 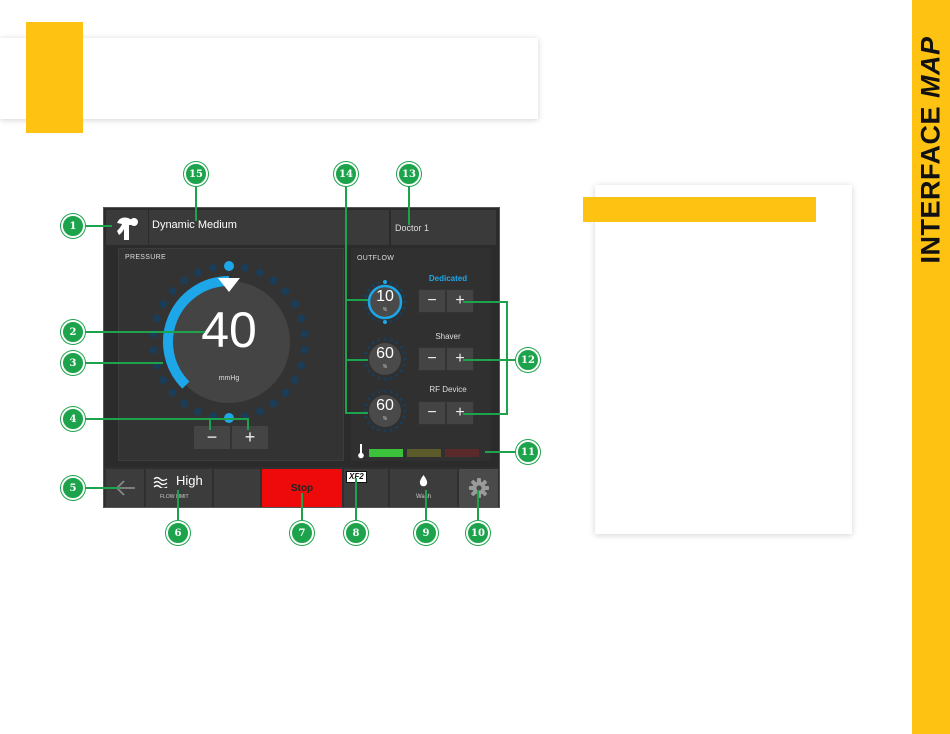 What do you see at coordinates (385, 419) in the screenshot?
I see `outflow-rf-unit: %` at bounding box center [385, 419].